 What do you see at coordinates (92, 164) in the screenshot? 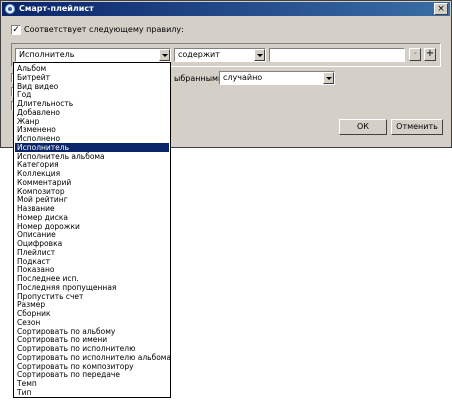
I see `dropdown-option: Категория` at bounding box center [92, 164].